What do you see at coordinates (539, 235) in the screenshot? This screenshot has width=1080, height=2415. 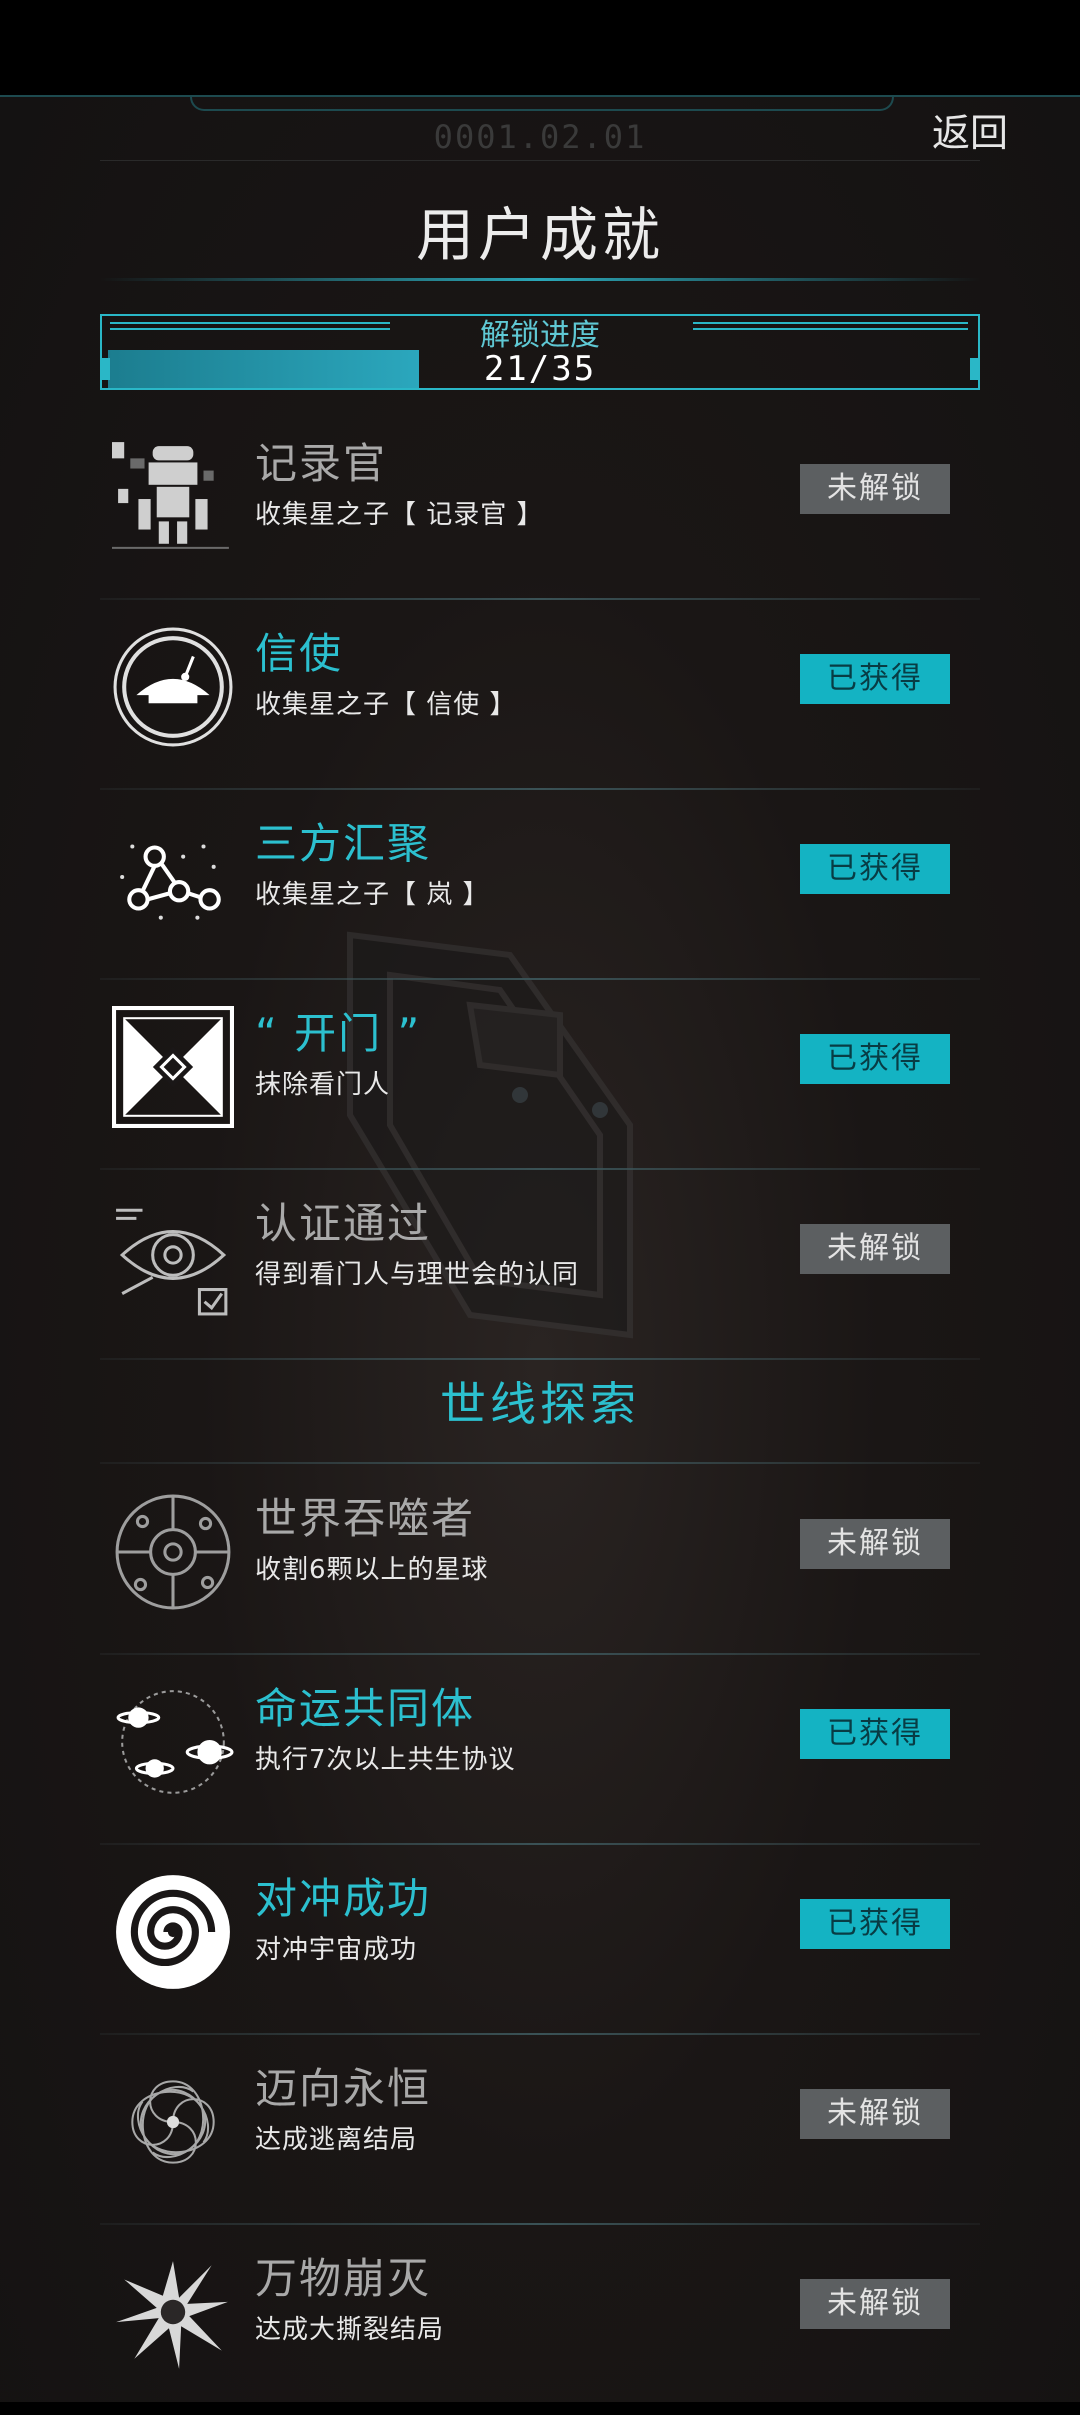 I see `page-title: 用户成就` at bounding box center [539, 235].